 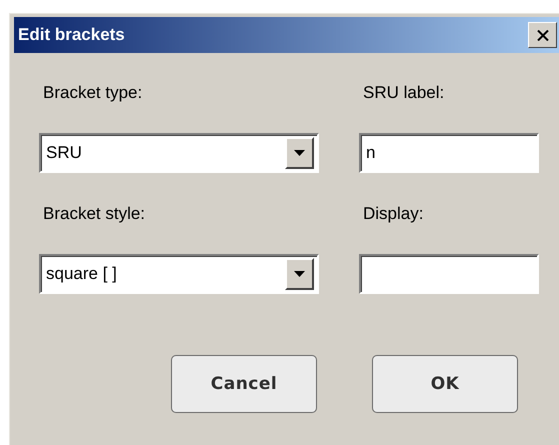 I want to click on field-label: Bracket type:, so click(x=93, y=92).